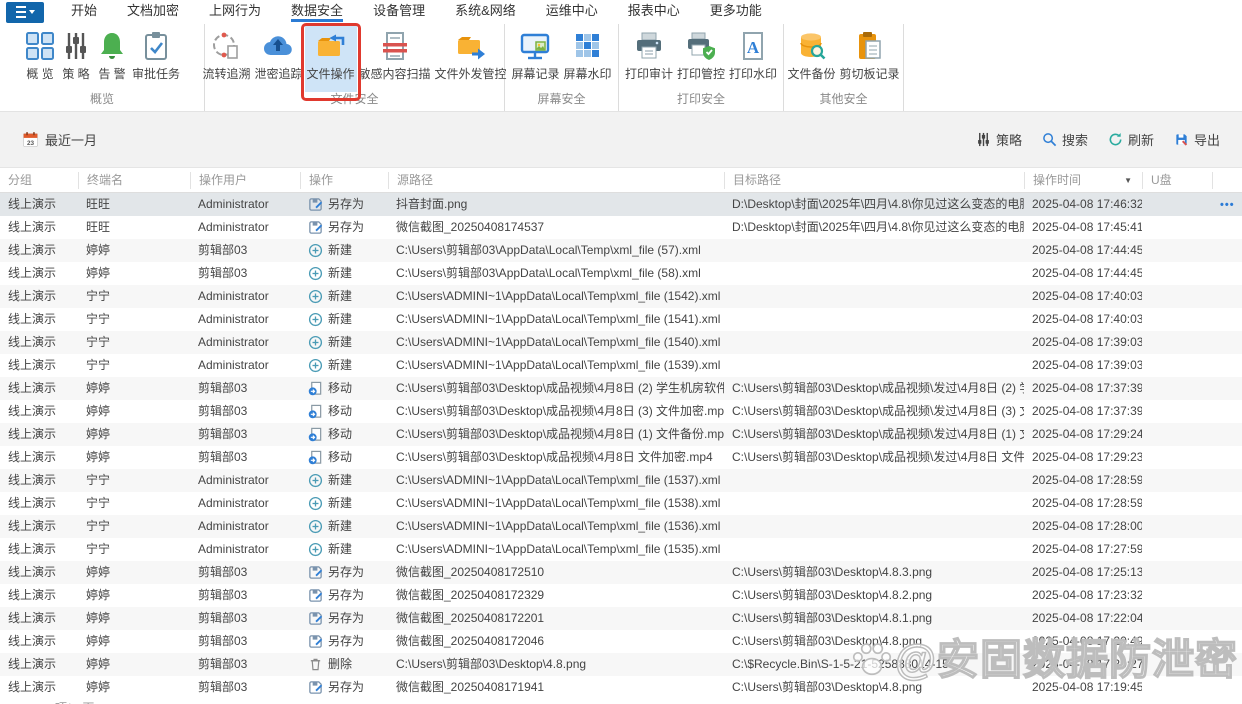 This screenshot has height=704, width=1242. Describe the element at coordinates (156, 46) in the screenshot. I see `clipboard-check-icon` at that location.